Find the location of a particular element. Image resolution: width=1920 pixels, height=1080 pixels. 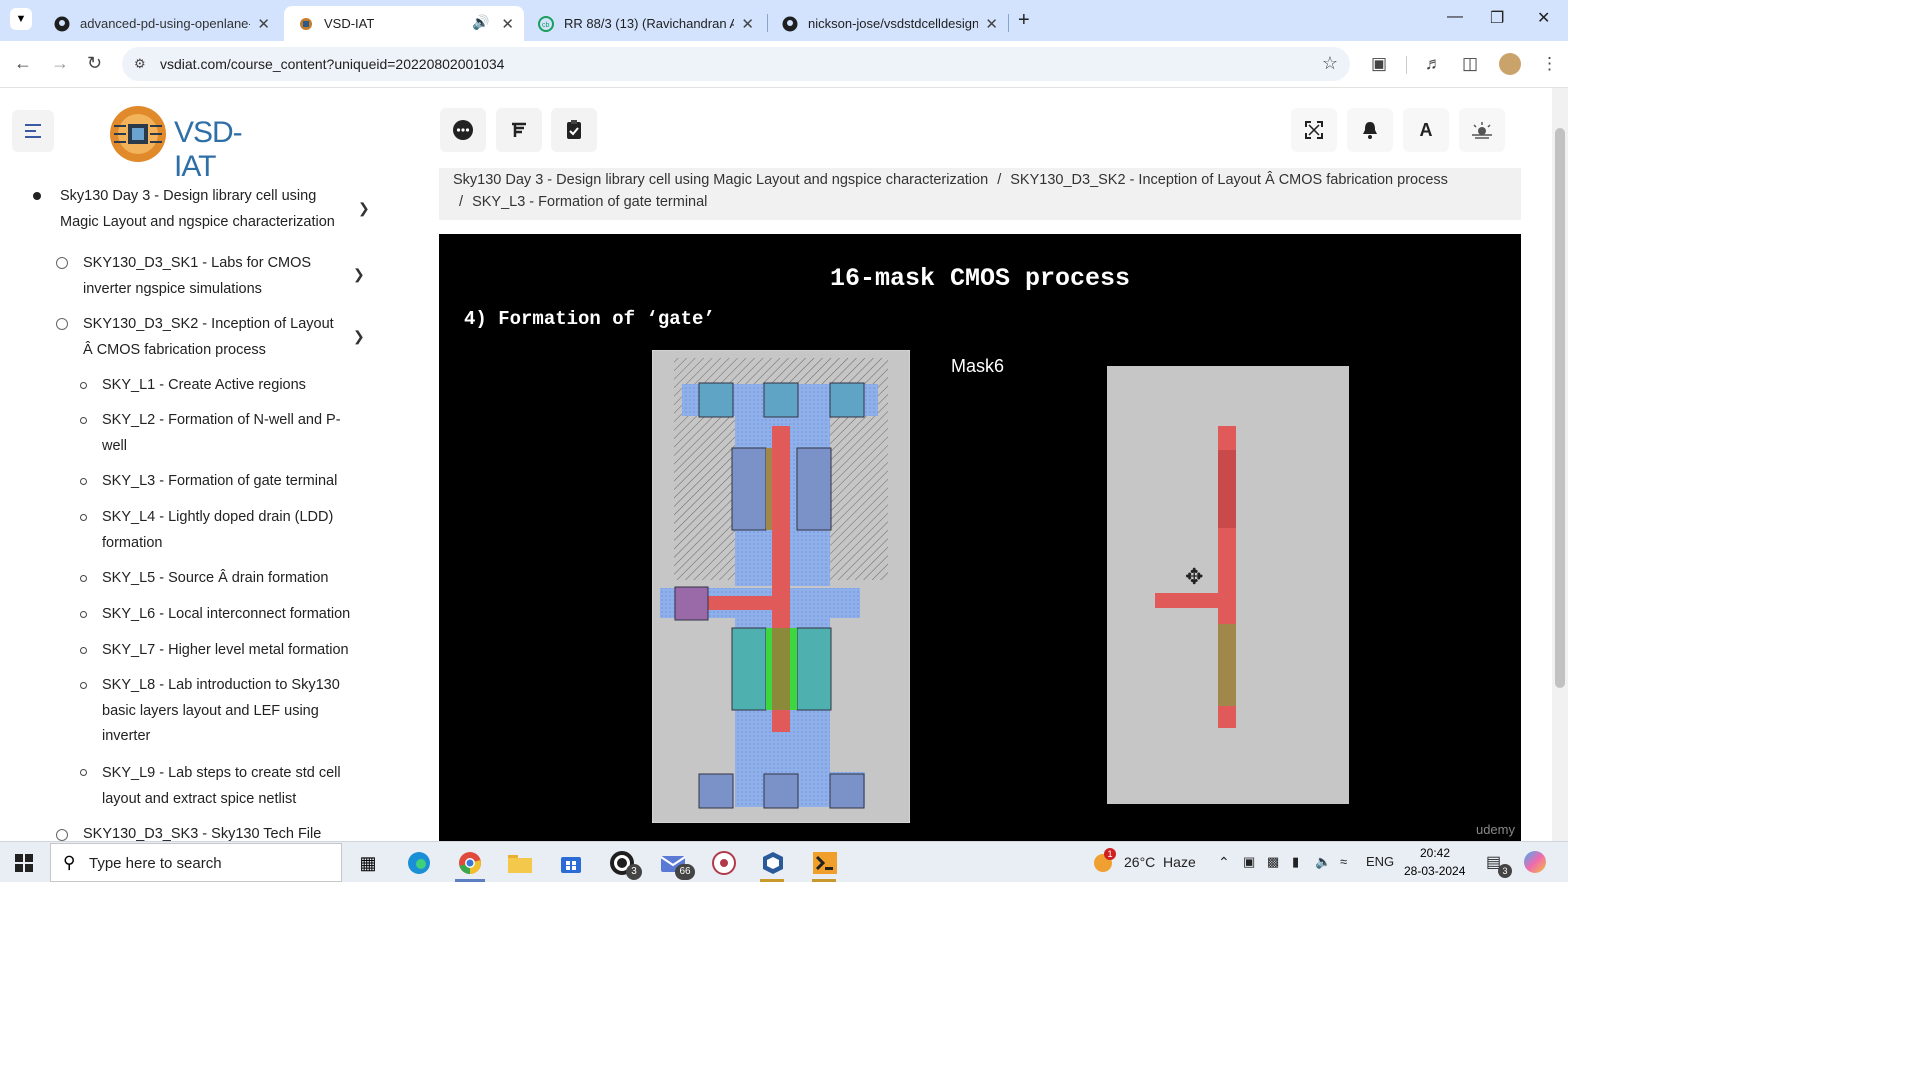

sidebar-item-l6: SKY_L6 - Local interconnect formation is located at coordinates (247, 615).